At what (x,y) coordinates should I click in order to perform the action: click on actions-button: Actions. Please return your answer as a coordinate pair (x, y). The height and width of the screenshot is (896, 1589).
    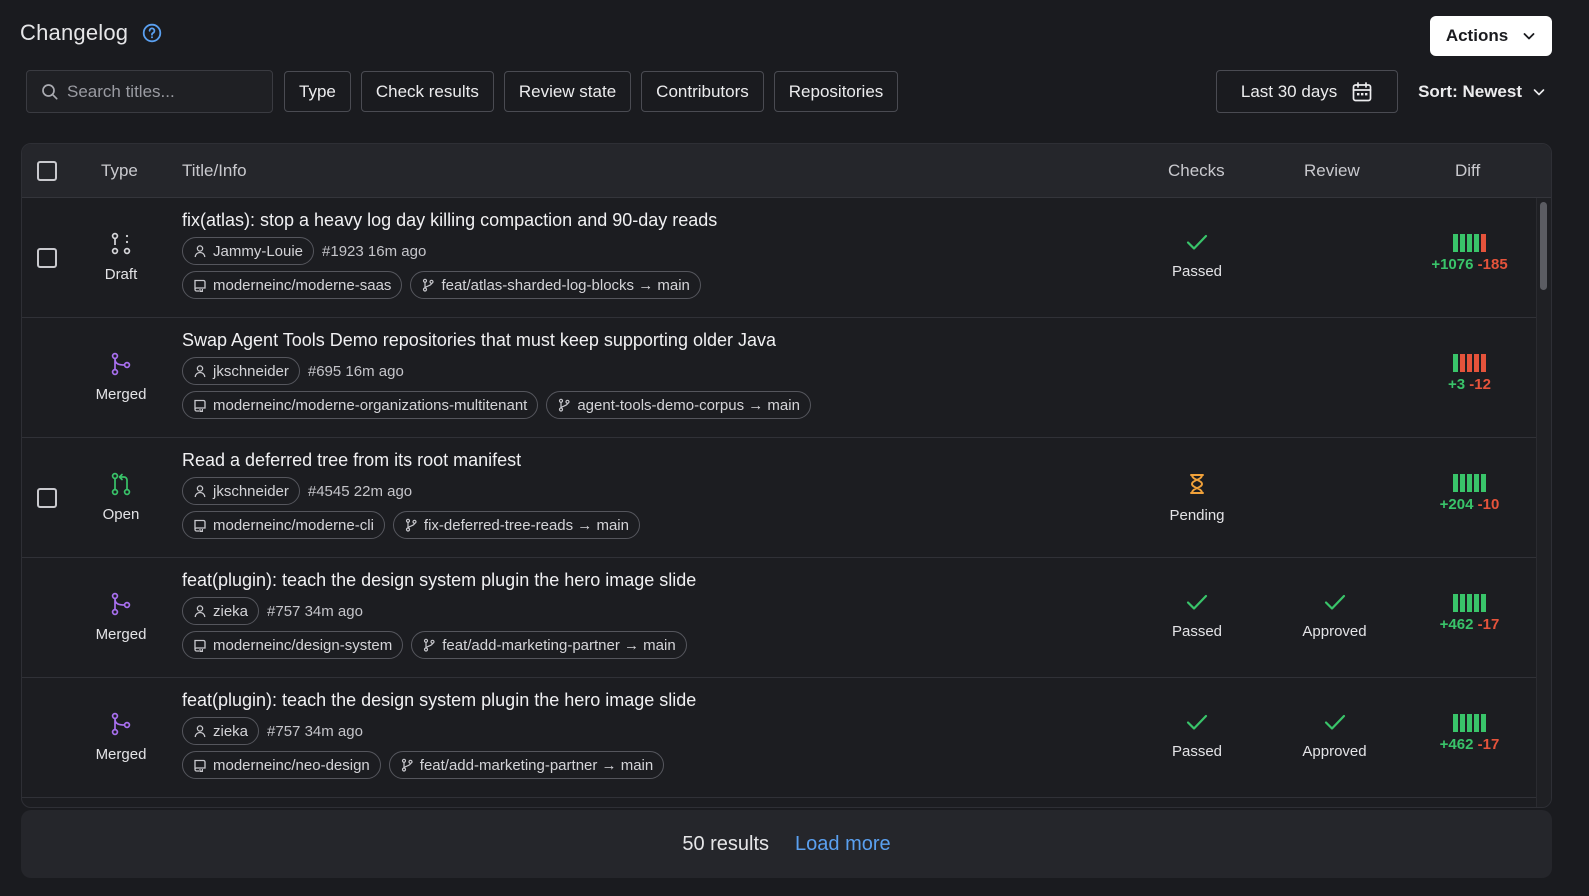
    Looking at the image, I should click on (1491, 36).